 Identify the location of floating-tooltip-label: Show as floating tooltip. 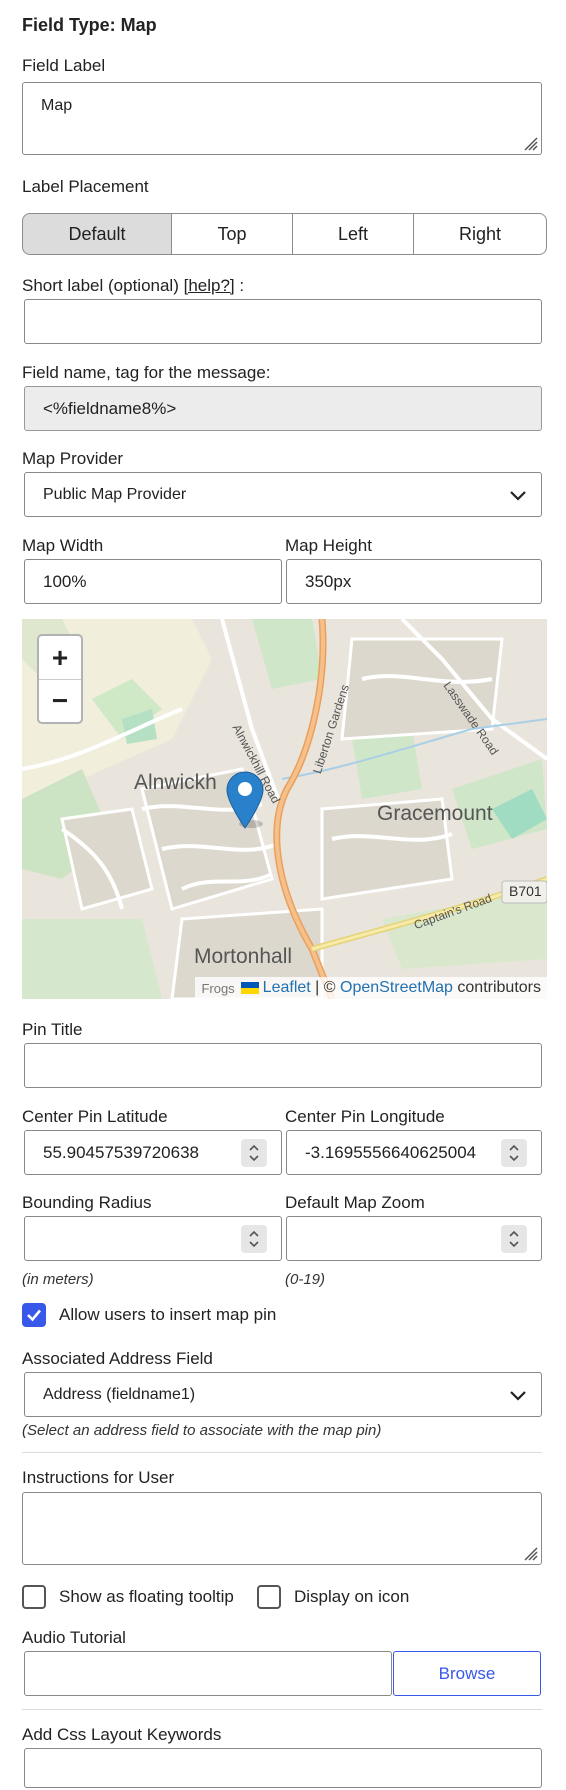
(146, 1596).